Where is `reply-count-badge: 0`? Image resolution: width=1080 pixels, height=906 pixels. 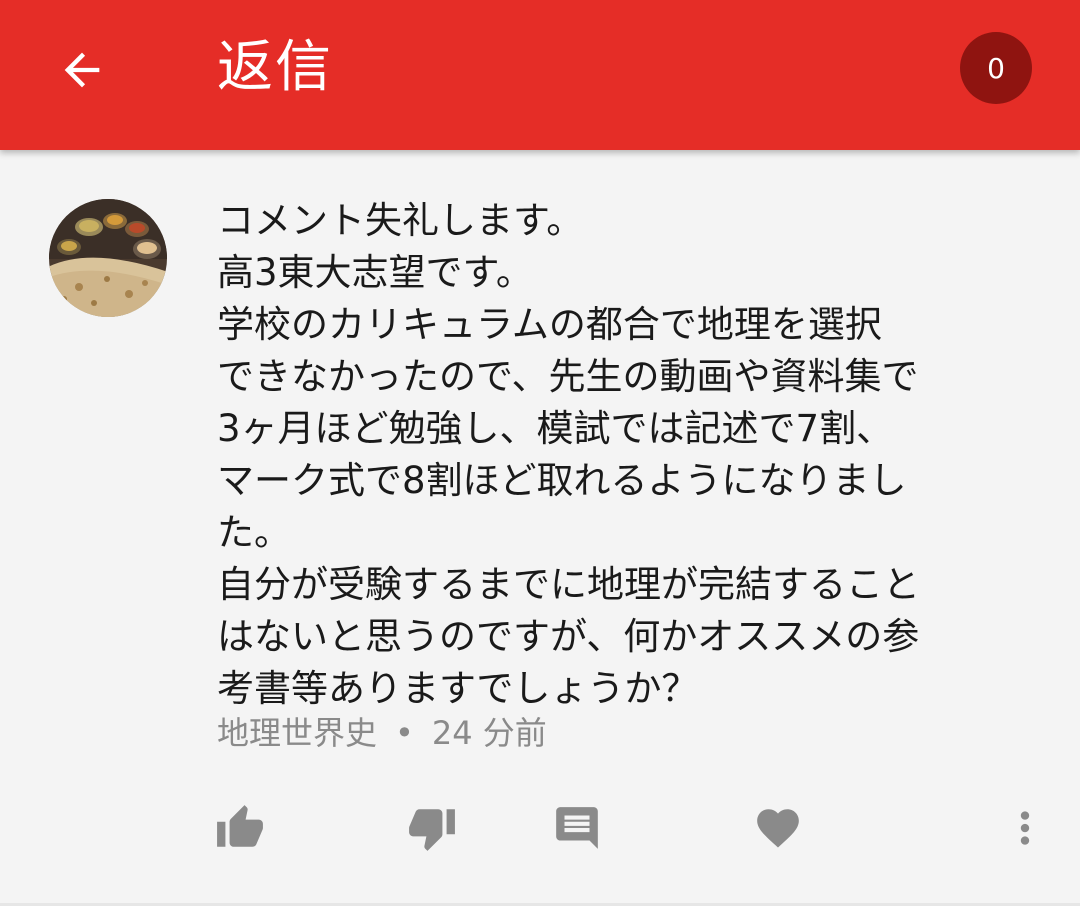 reply-count-badge: 0 is located at coordinates (996, 68).